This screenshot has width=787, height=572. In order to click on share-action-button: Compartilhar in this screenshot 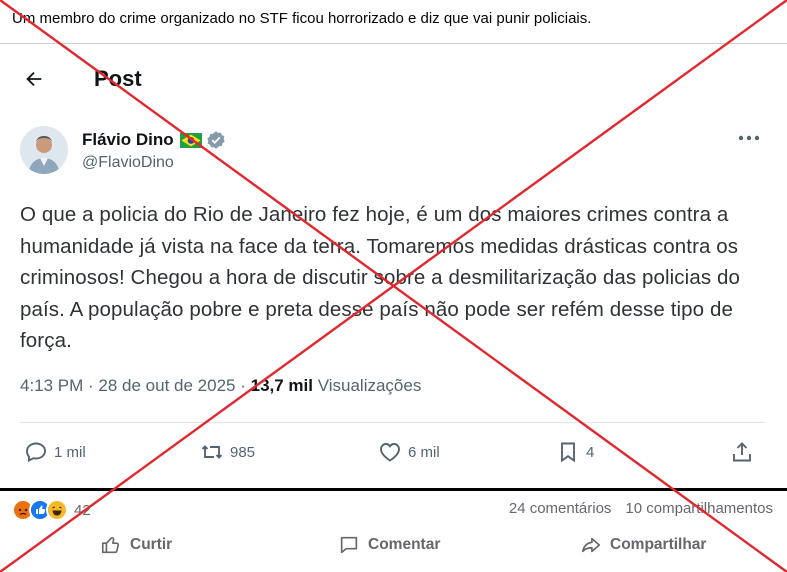, I will do `click(643, 545)`.